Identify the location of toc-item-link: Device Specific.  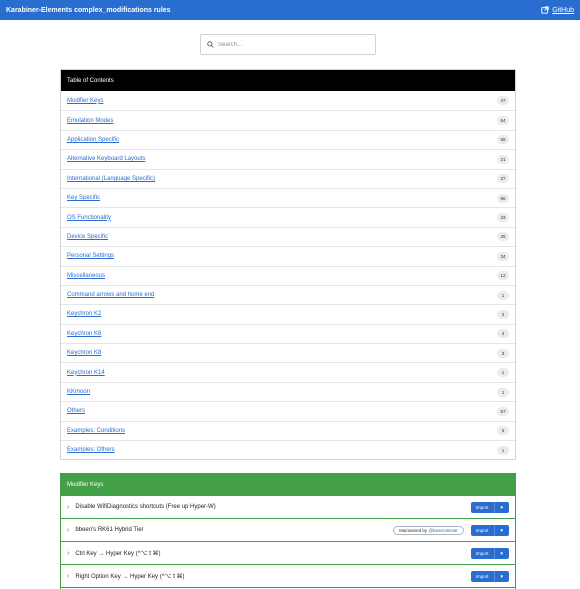
(87, 237).